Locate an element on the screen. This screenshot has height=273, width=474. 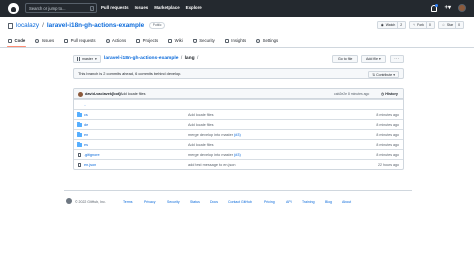
footer-link-status: Status is located at coordinates (195, 202).